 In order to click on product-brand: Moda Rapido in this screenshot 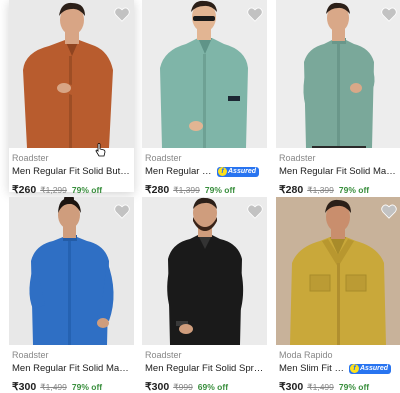, I will do `click(306, 355)`.